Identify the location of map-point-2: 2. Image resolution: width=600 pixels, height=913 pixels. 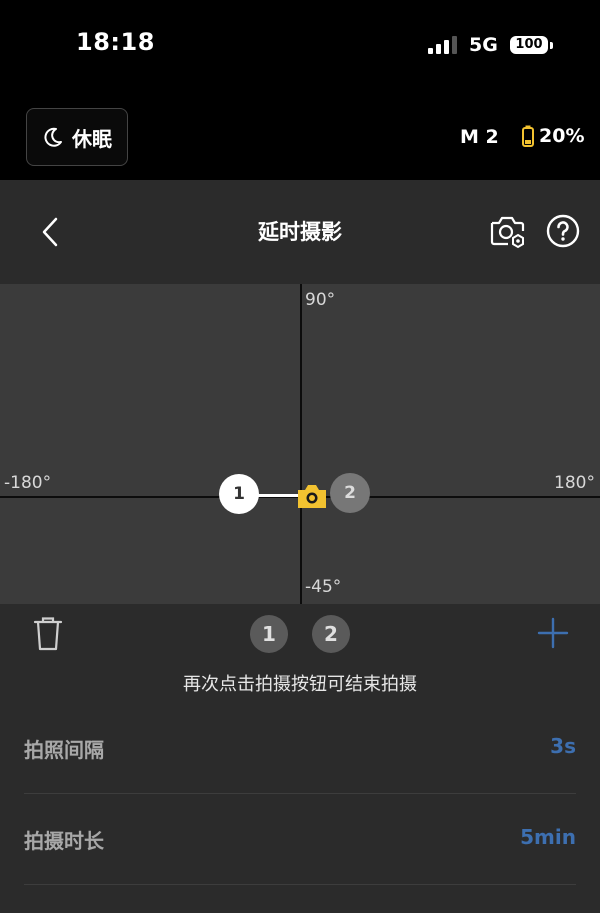
(350, 493).